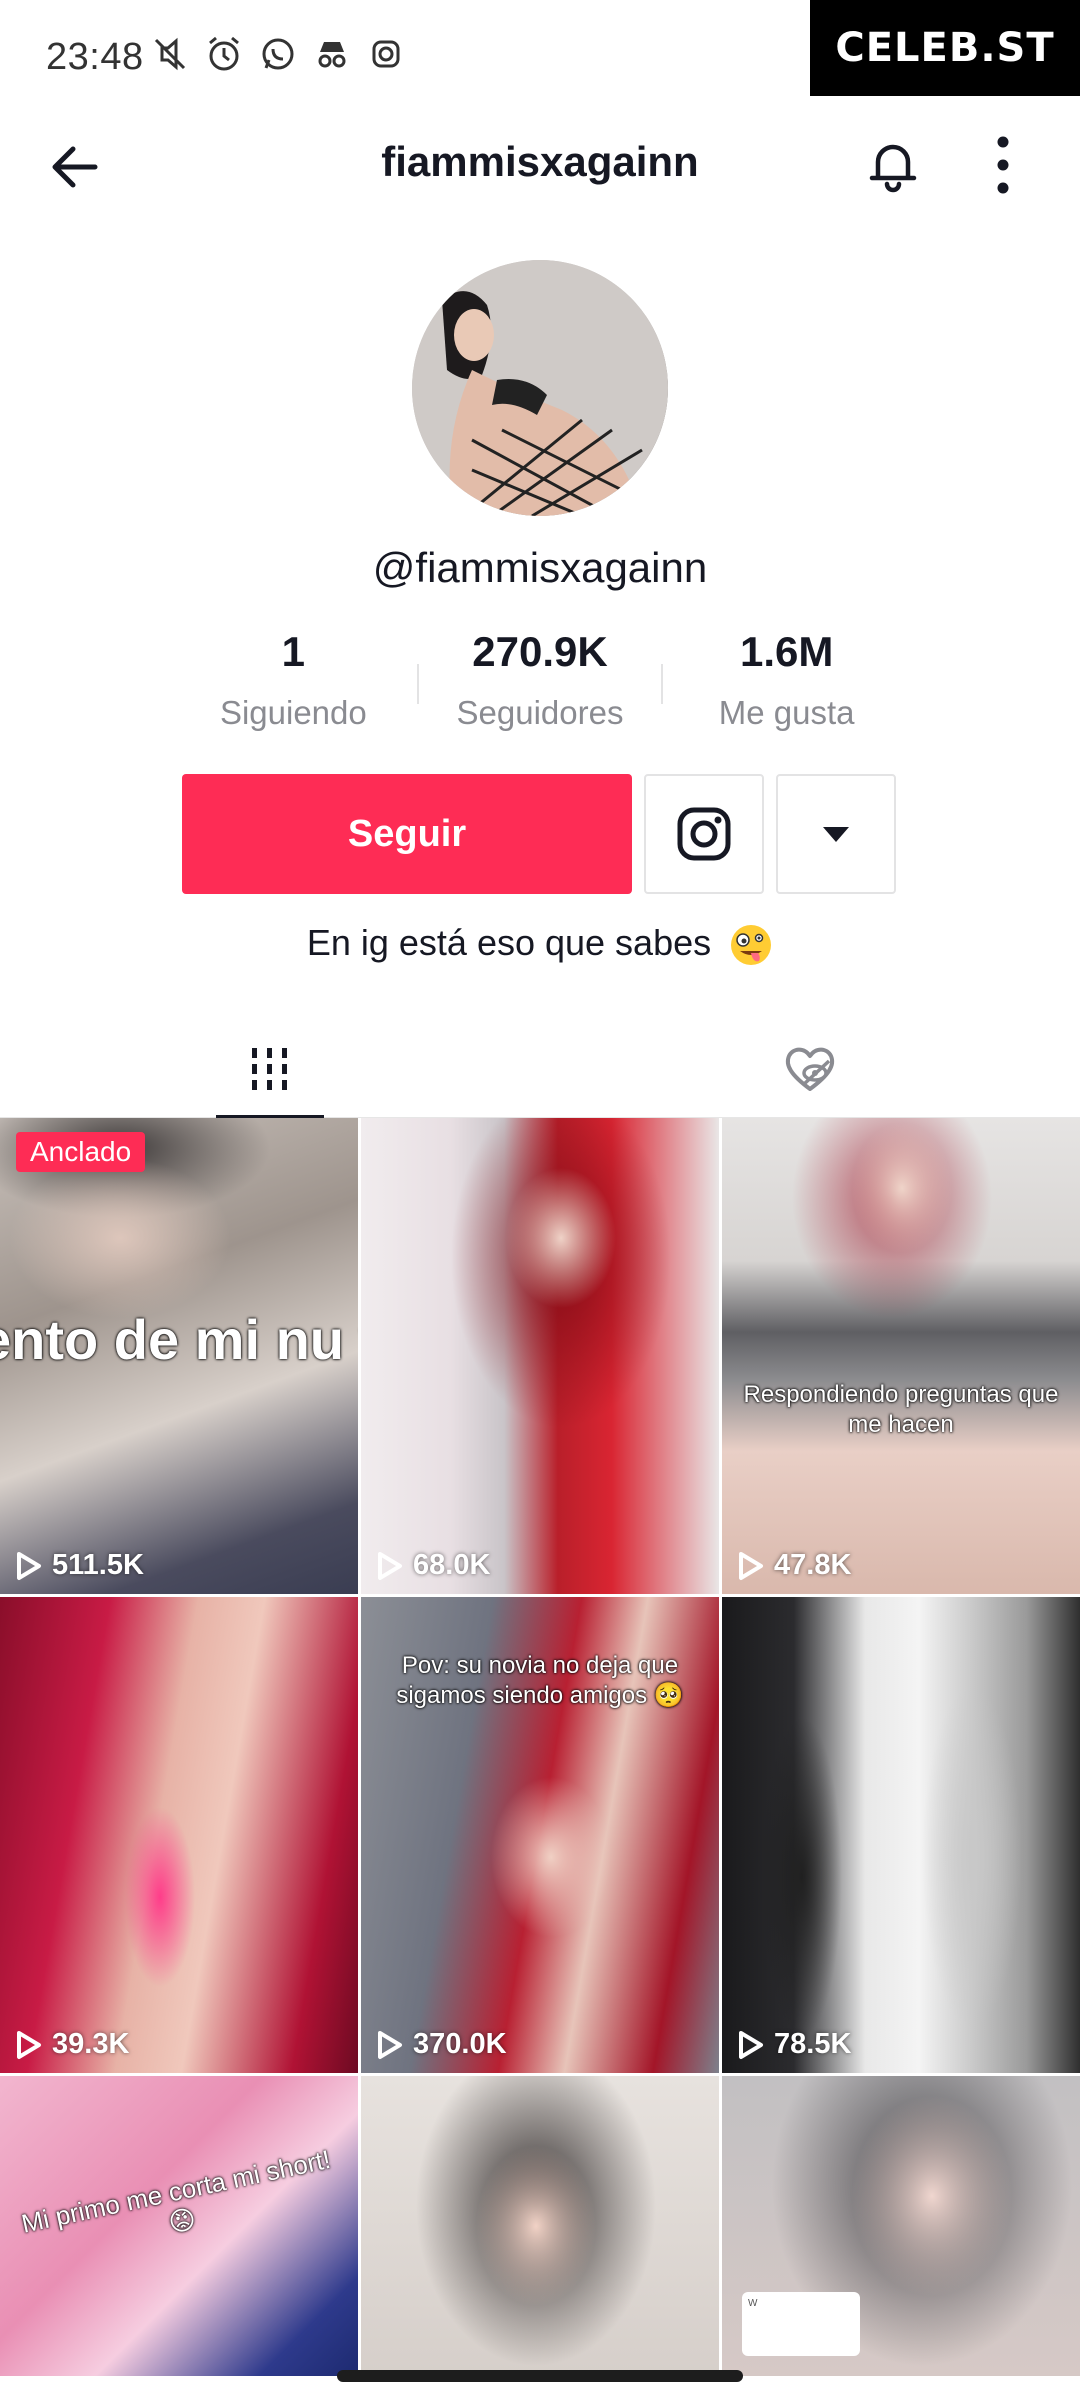 This screenshot has width=1080, height=2400. What do you see at coordinates (95, 57) in the screenshot?
I see `status-time: 23:48` at bounding box center [95, 57].